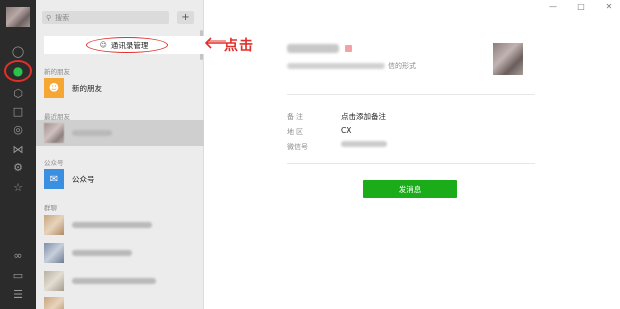 The height and width of the screenshot is (309, 620). Describe the element at coordinates (18, 51) in the screenshot. I see `chat-icon: ◯` at that location.